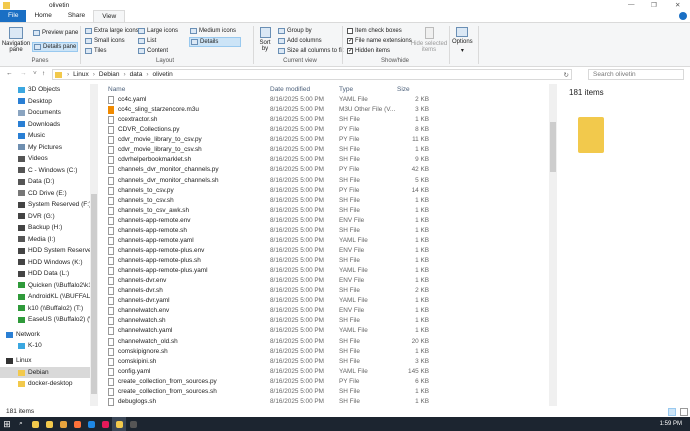 Image resolution: width=690 pixels, height=431 pixels. What do you see at coordinates (136, 74) in the screenshot?
I see `breadcrumb-data: data` at bounding box center [136, 74].